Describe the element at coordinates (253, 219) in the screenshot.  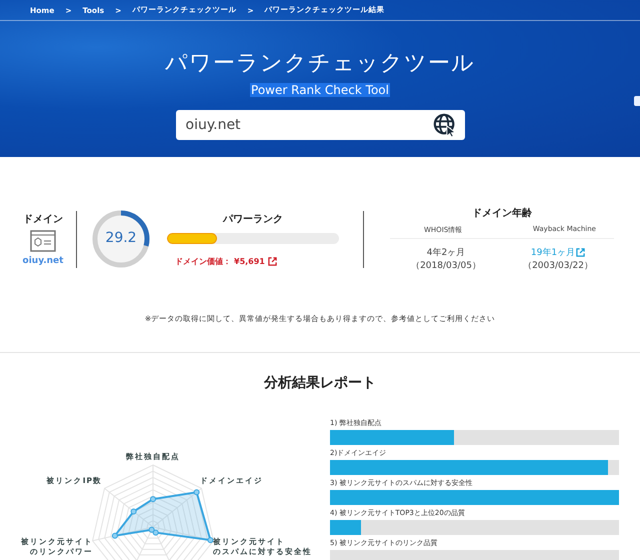
I see `power-rank-heading: パワーランク` at that location.